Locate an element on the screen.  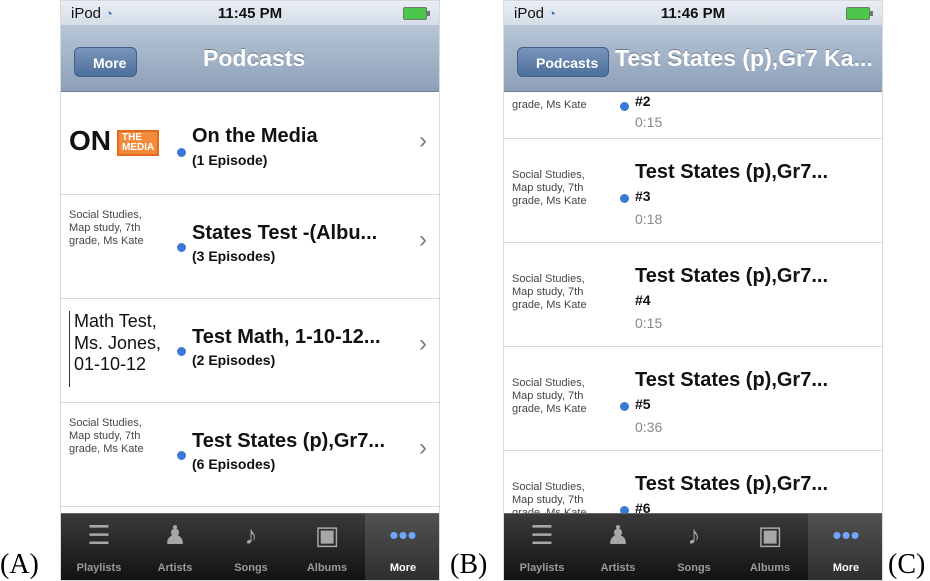
episode-count: (3 Episodes) is located at coordinates (234, 256).